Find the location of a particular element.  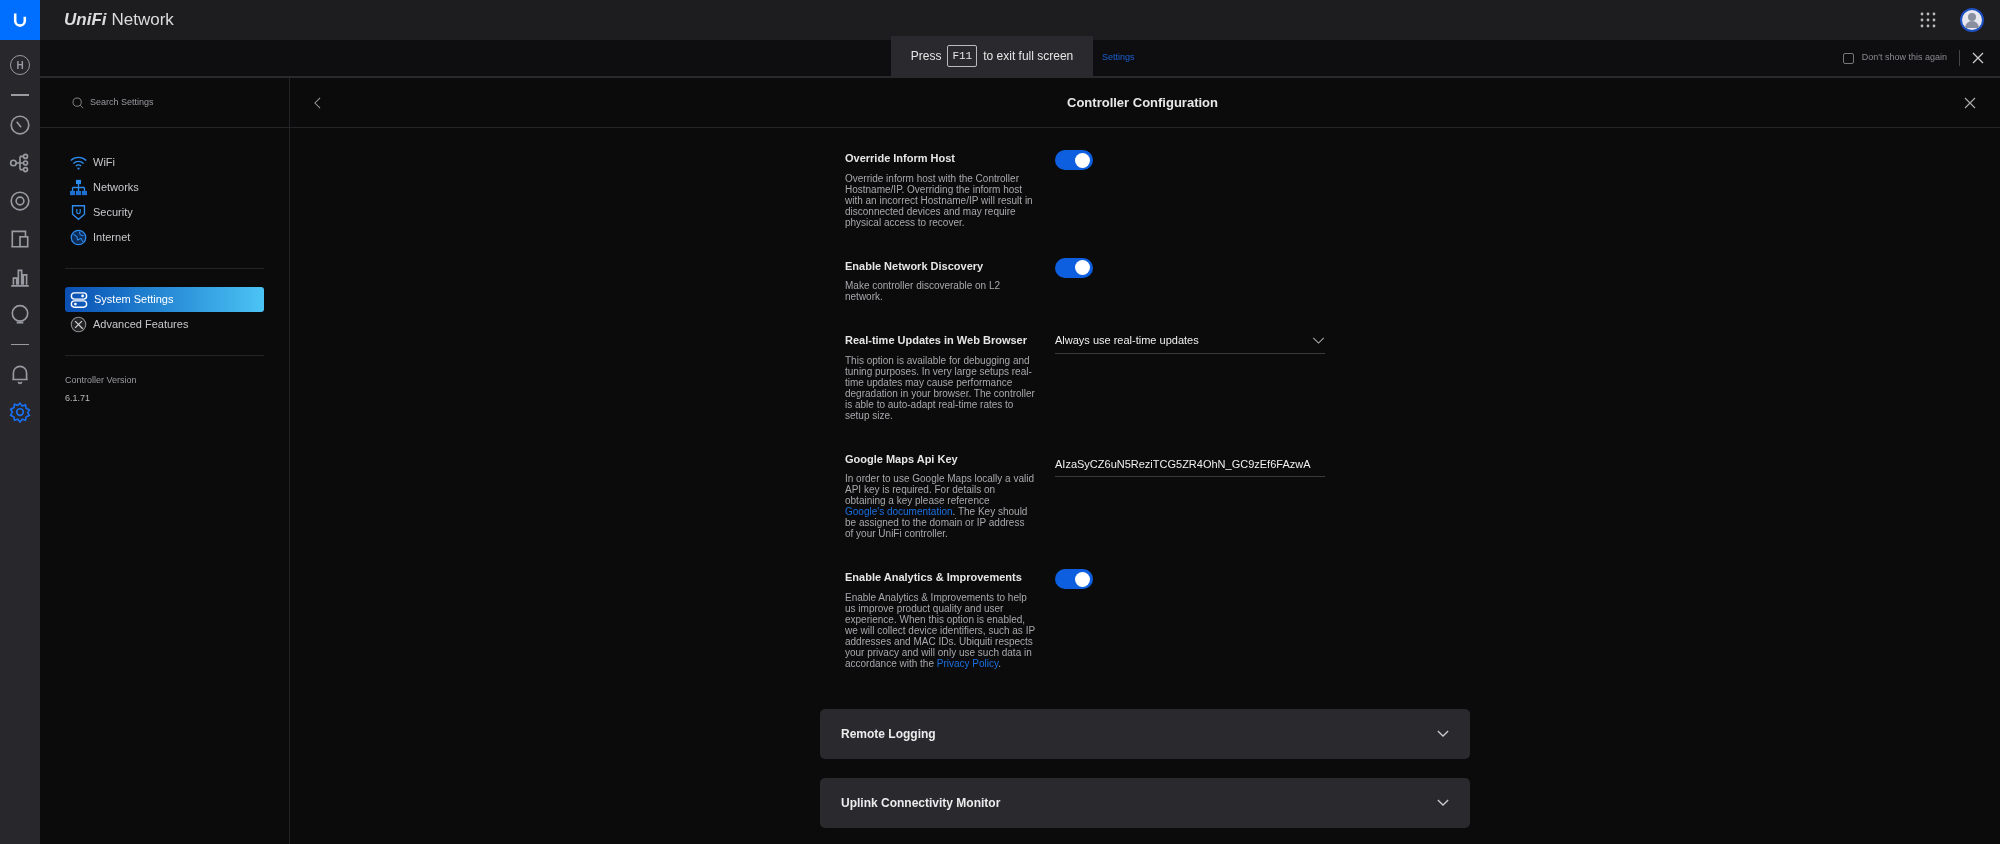

setting-label: Override Inform Host is located at coordinates (901, 158).